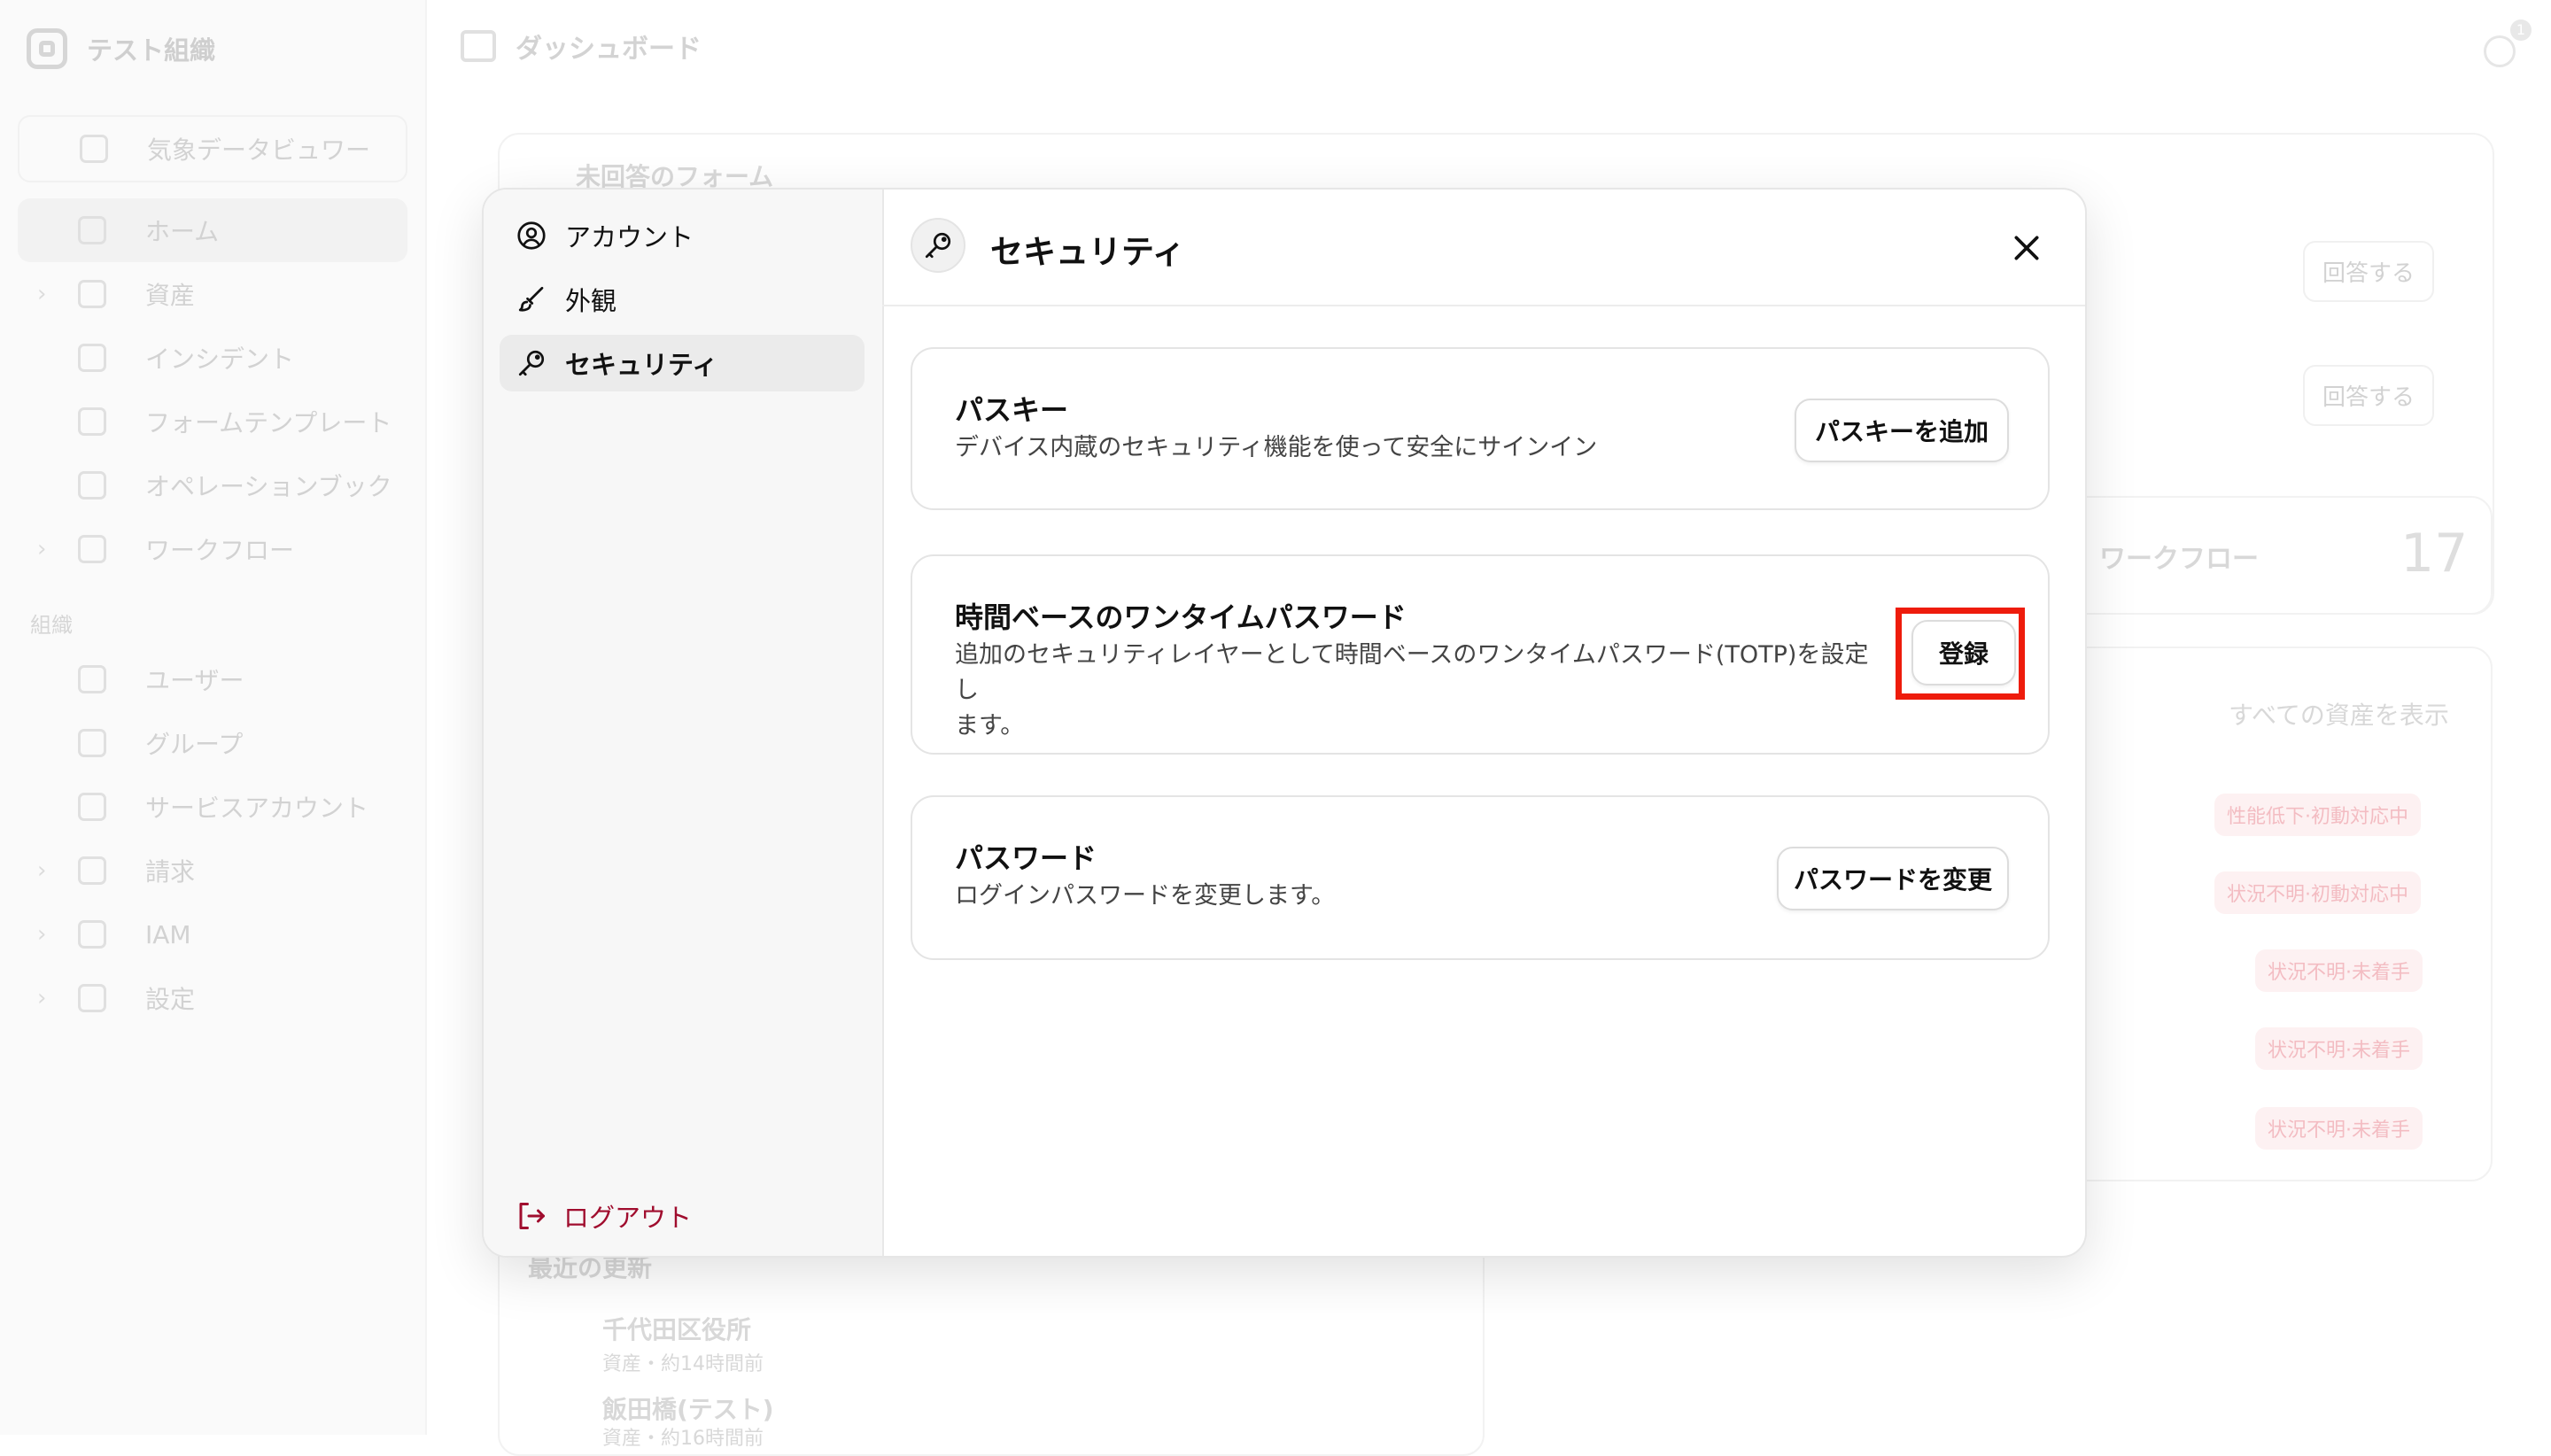 Image resolution: width=2551 pixels, height=1456 pixels. Describe the element at coordinates (2317, 815) in the screenshot. I see `status-pill: 性能低下·初動対応中` at that location.